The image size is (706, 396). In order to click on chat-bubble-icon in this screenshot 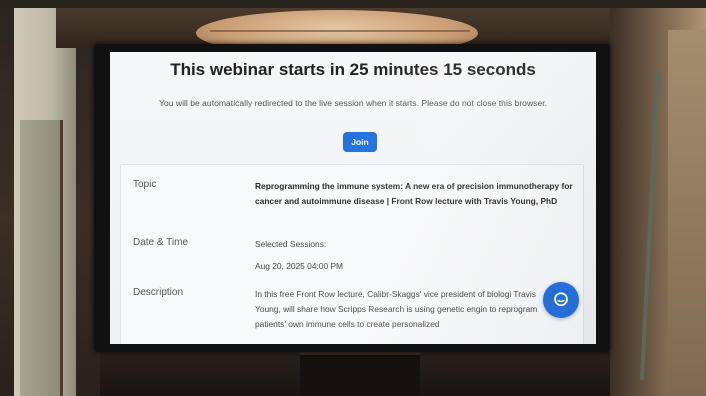, I will do `click(561, 299)`.